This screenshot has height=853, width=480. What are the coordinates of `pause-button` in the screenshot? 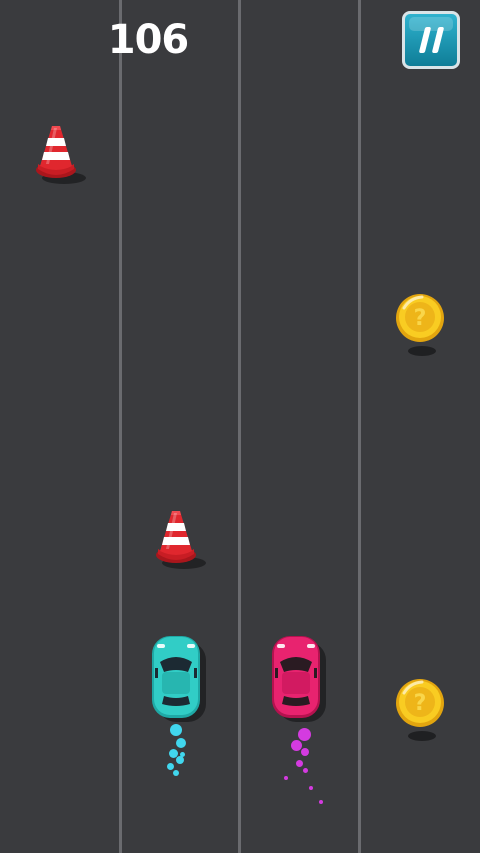 It's located at (431, 40).